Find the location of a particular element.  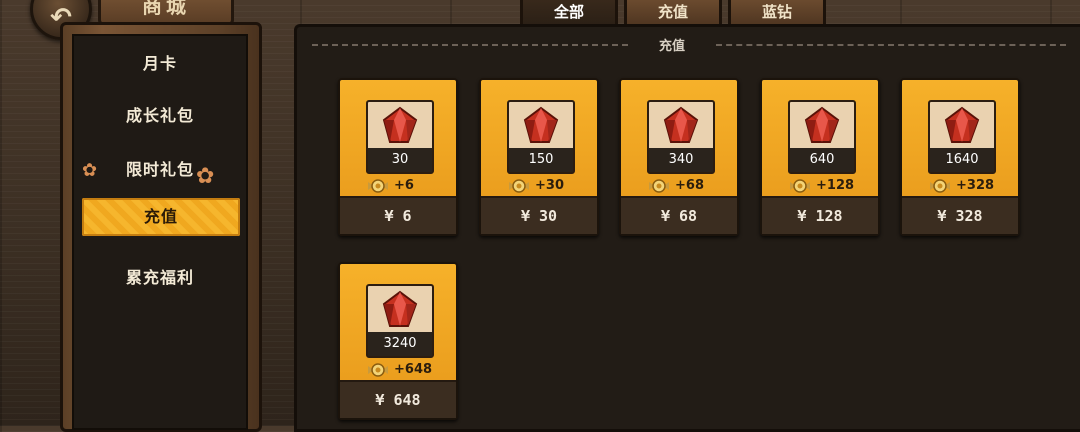

sidebar-item-recharge: 充值 is located at coordinates (161, 217).